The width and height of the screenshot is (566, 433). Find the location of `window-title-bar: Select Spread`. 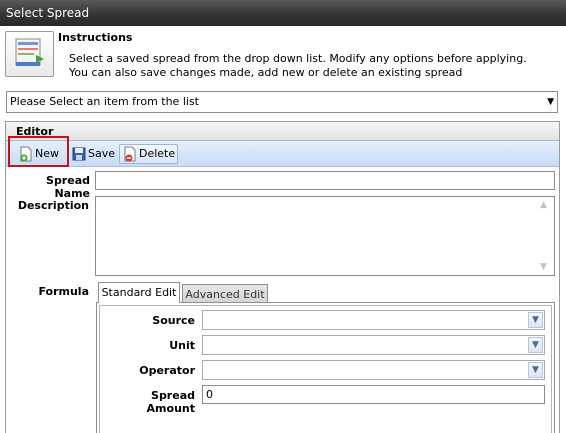

window-title-bar: Select Spread is located at coordinates (283, 13).